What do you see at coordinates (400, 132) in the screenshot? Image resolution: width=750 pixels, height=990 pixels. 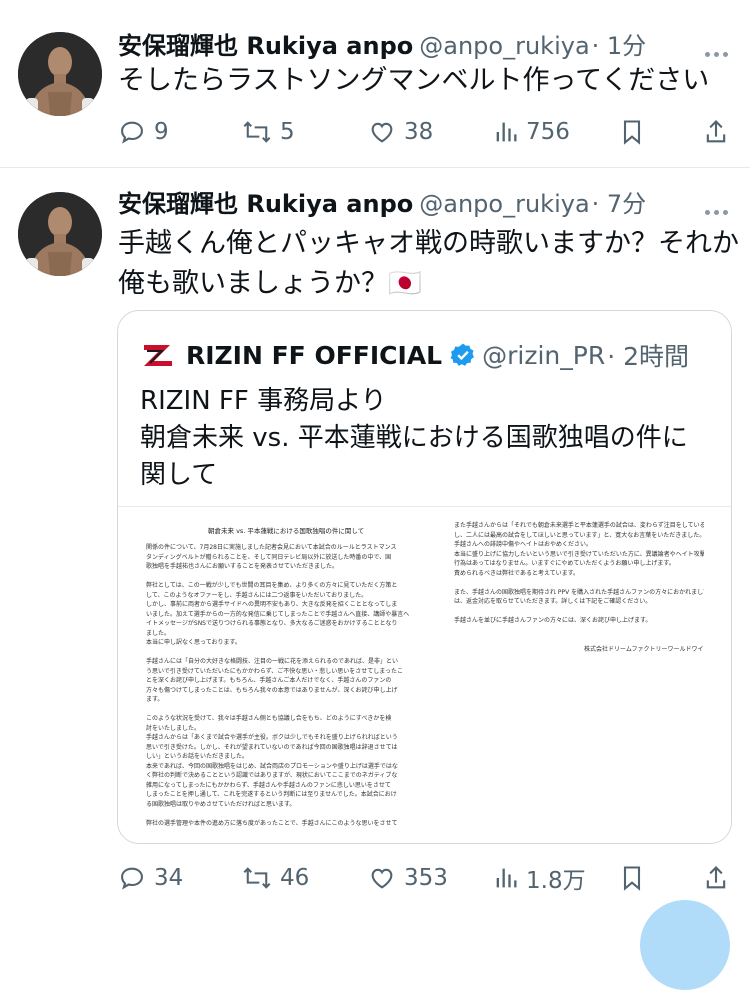 I see `like-button: 38` at bounding box center [400, 132].